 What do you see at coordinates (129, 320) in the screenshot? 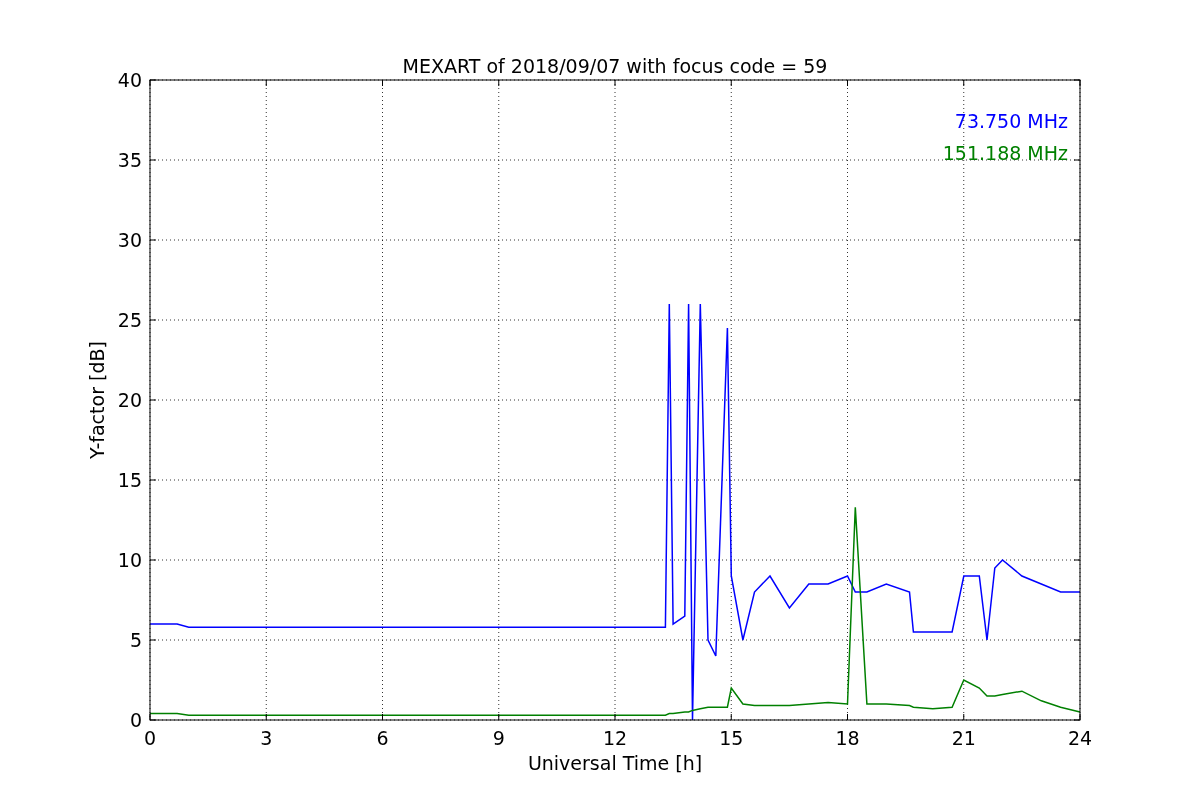
I see `tick-label: 25` at bounding box center [129, 320].